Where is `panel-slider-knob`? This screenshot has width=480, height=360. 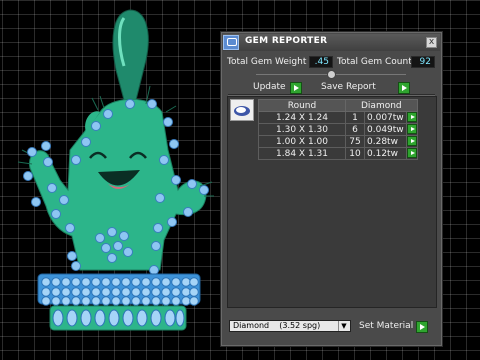 panel-slider-knob is located at coordinates (331, 74).